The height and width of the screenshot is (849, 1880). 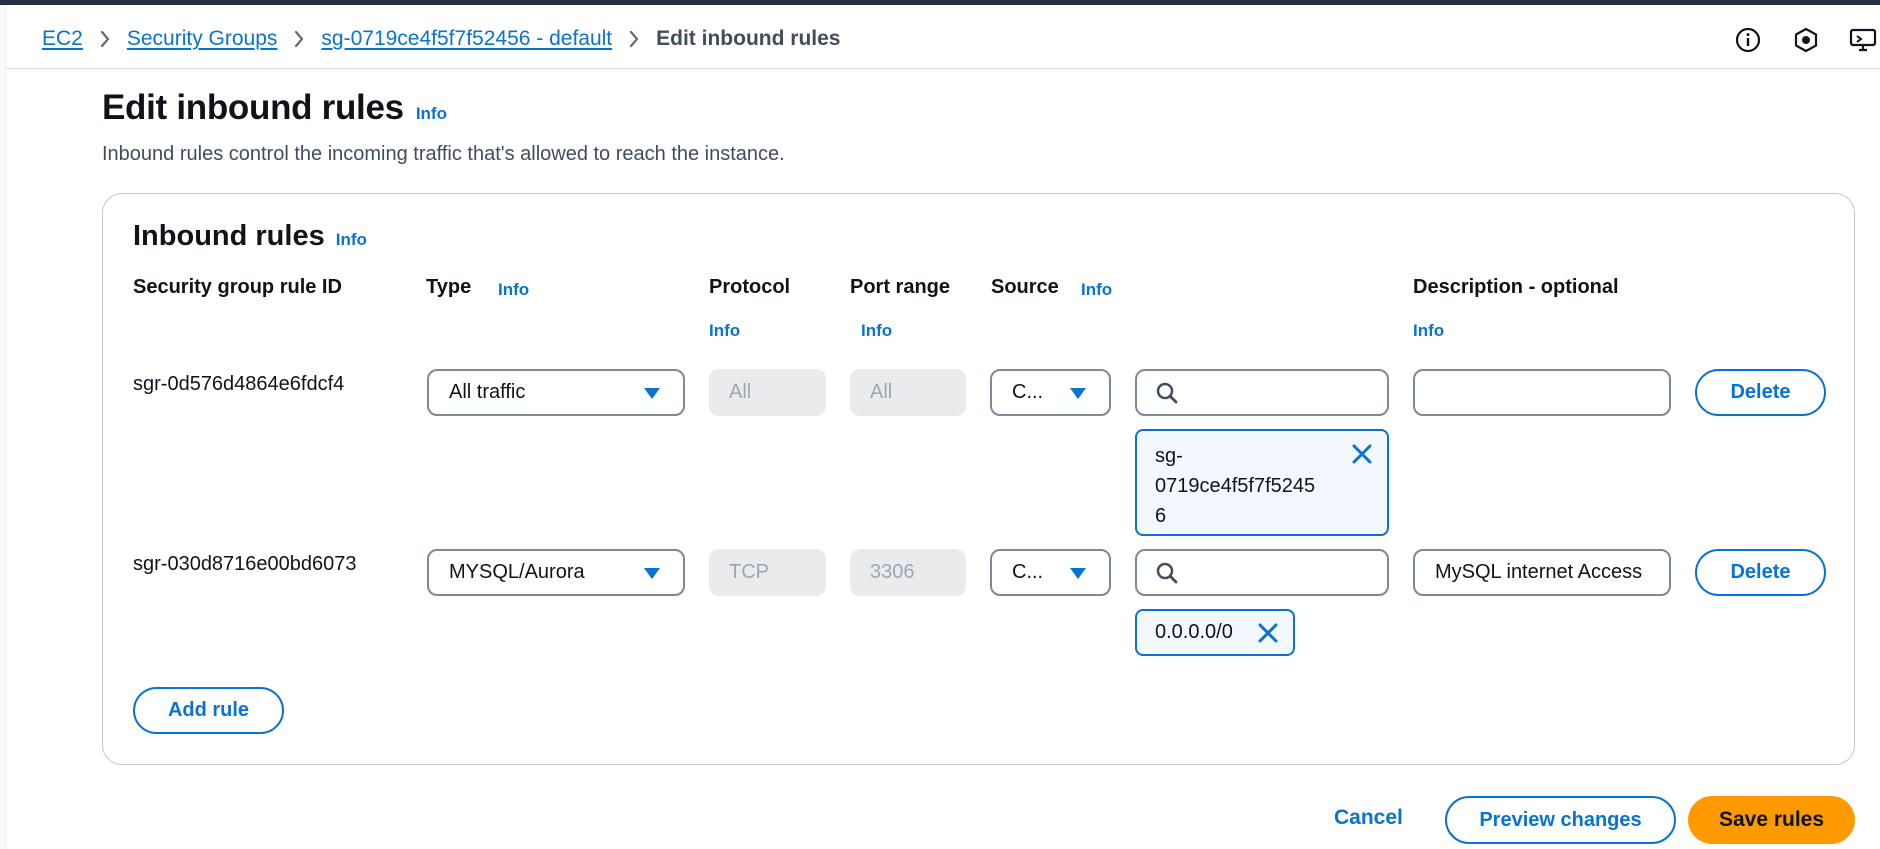 What do you see at coordinates (466, 39) in the screenshot?
I see `breadcrumb-security-group: sg-0719ce4f5f7f52456 - default` at bounding box center [466, 39].